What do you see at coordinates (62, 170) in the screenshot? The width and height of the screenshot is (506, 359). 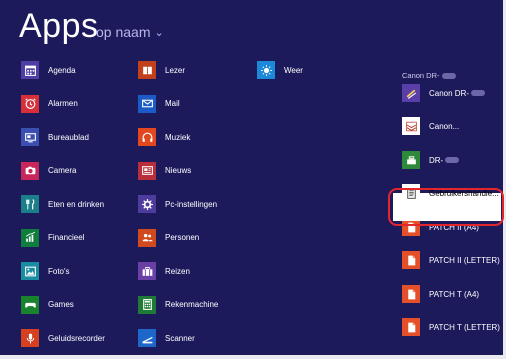 I see `app-label: Camera` at bounding box center [62, 170].